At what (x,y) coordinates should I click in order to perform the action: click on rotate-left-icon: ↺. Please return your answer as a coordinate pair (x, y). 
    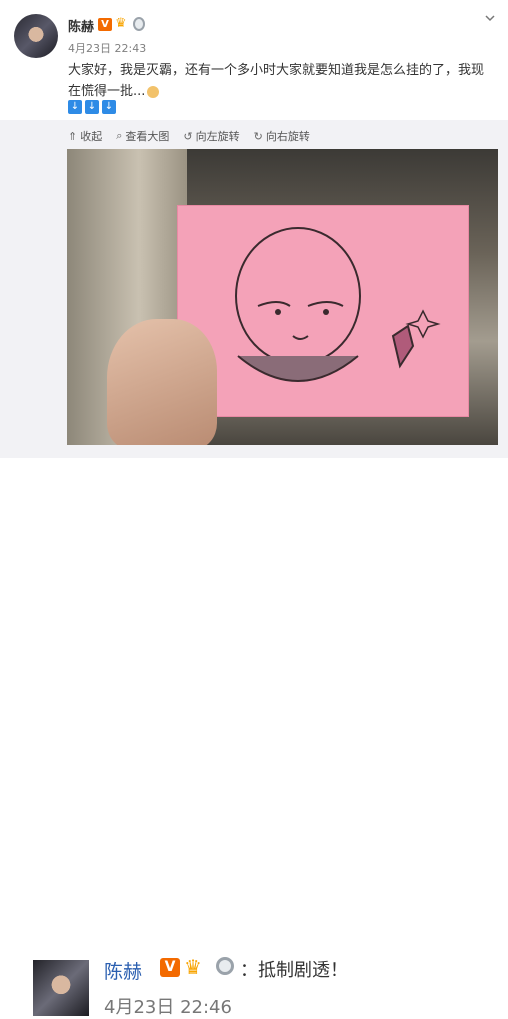
    Looking at the image, I should click on (188, 136).